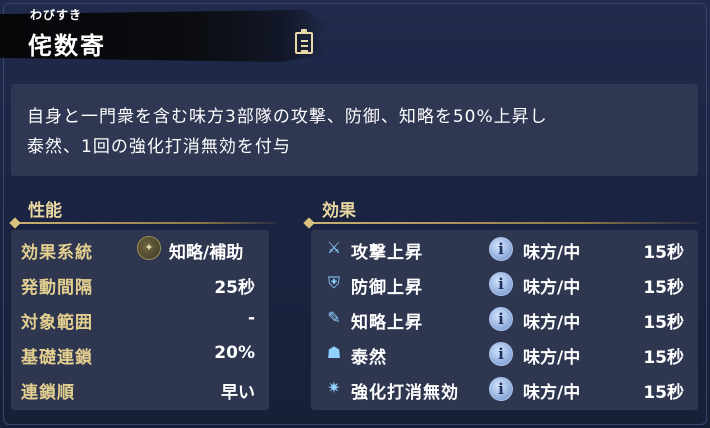 Image resolution: width=710 pixels, height=428 pixels. I want to click on attack-up-icon: ⚔, so click(334, 247).